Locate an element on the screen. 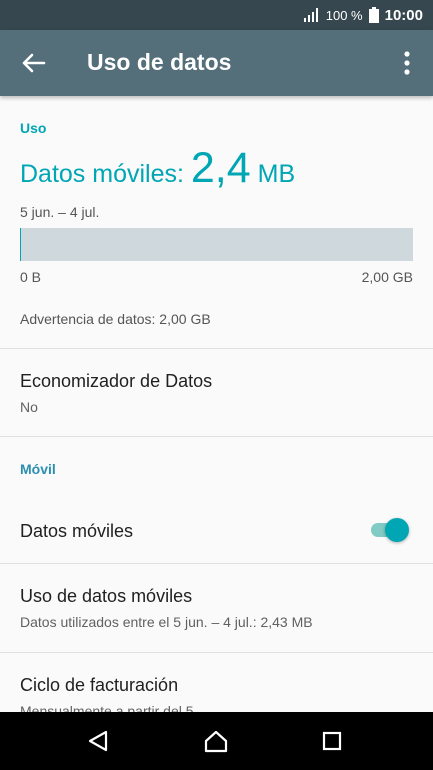 This screenshot has width=433, height=770. mobile-data-total-value: 2,4 is located at coordinates (220, 168).